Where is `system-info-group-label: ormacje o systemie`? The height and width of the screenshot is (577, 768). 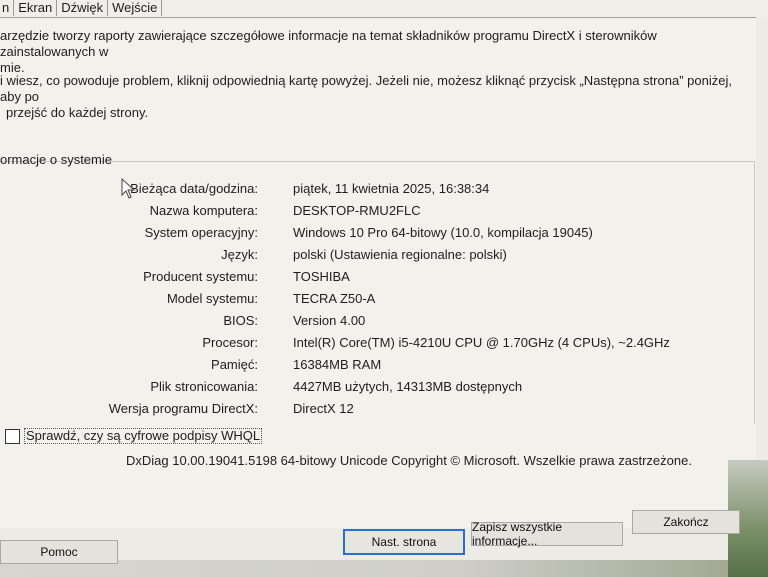
system-info-group-label: ormacje o systemie is located at coordinates (56, 159).